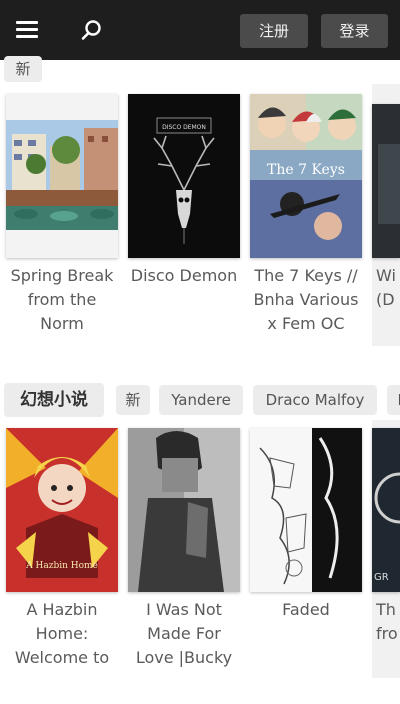 The image size is (400, 704). Describe the element at coordinates (274, 31) in the screenshot. I see `register-button: 注册` at that location.